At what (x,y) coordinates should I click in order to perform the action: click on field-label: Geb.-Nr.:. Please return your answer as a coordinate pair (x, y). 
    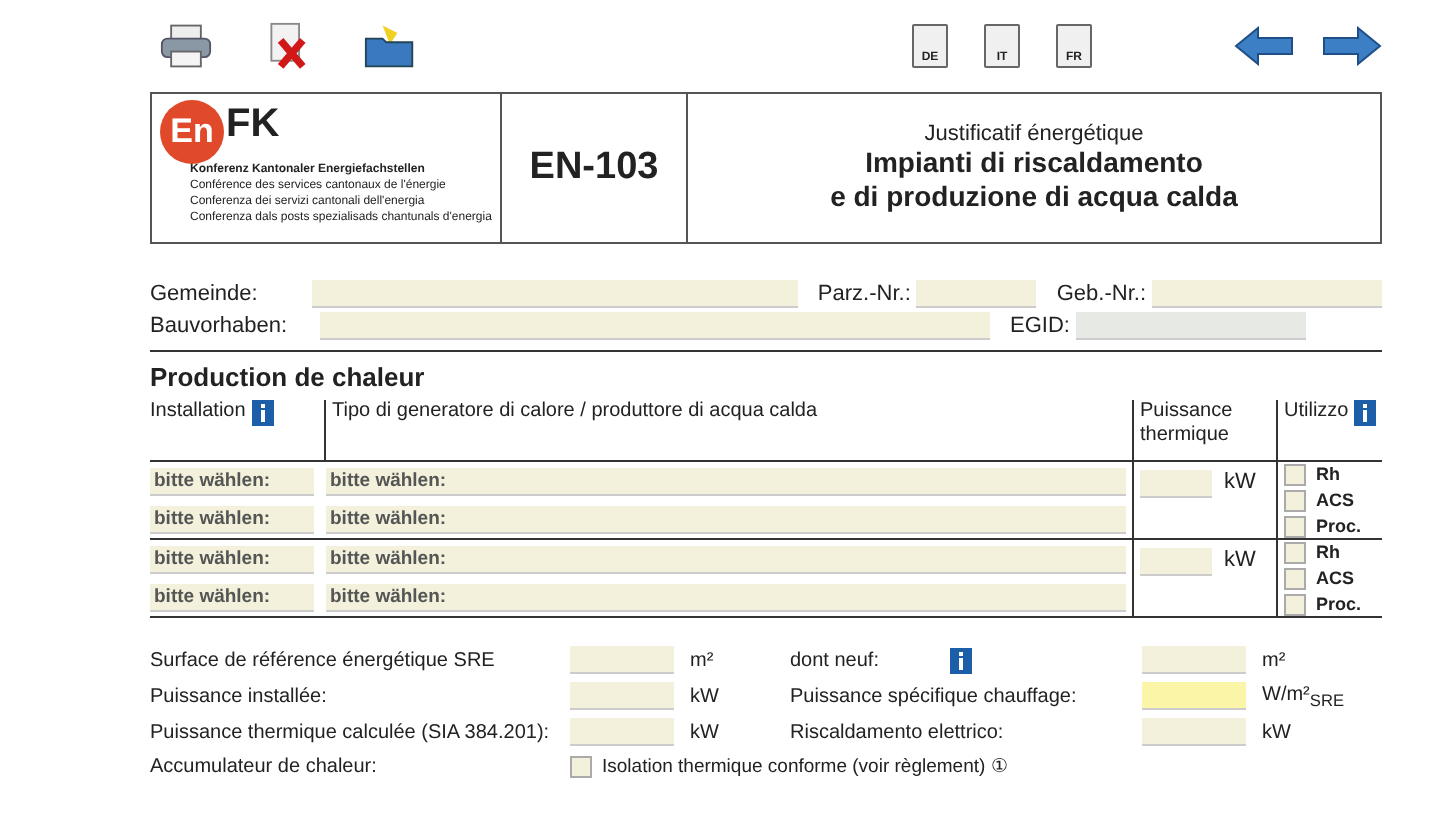
    Looking at the image, I should click on (1101, 293).